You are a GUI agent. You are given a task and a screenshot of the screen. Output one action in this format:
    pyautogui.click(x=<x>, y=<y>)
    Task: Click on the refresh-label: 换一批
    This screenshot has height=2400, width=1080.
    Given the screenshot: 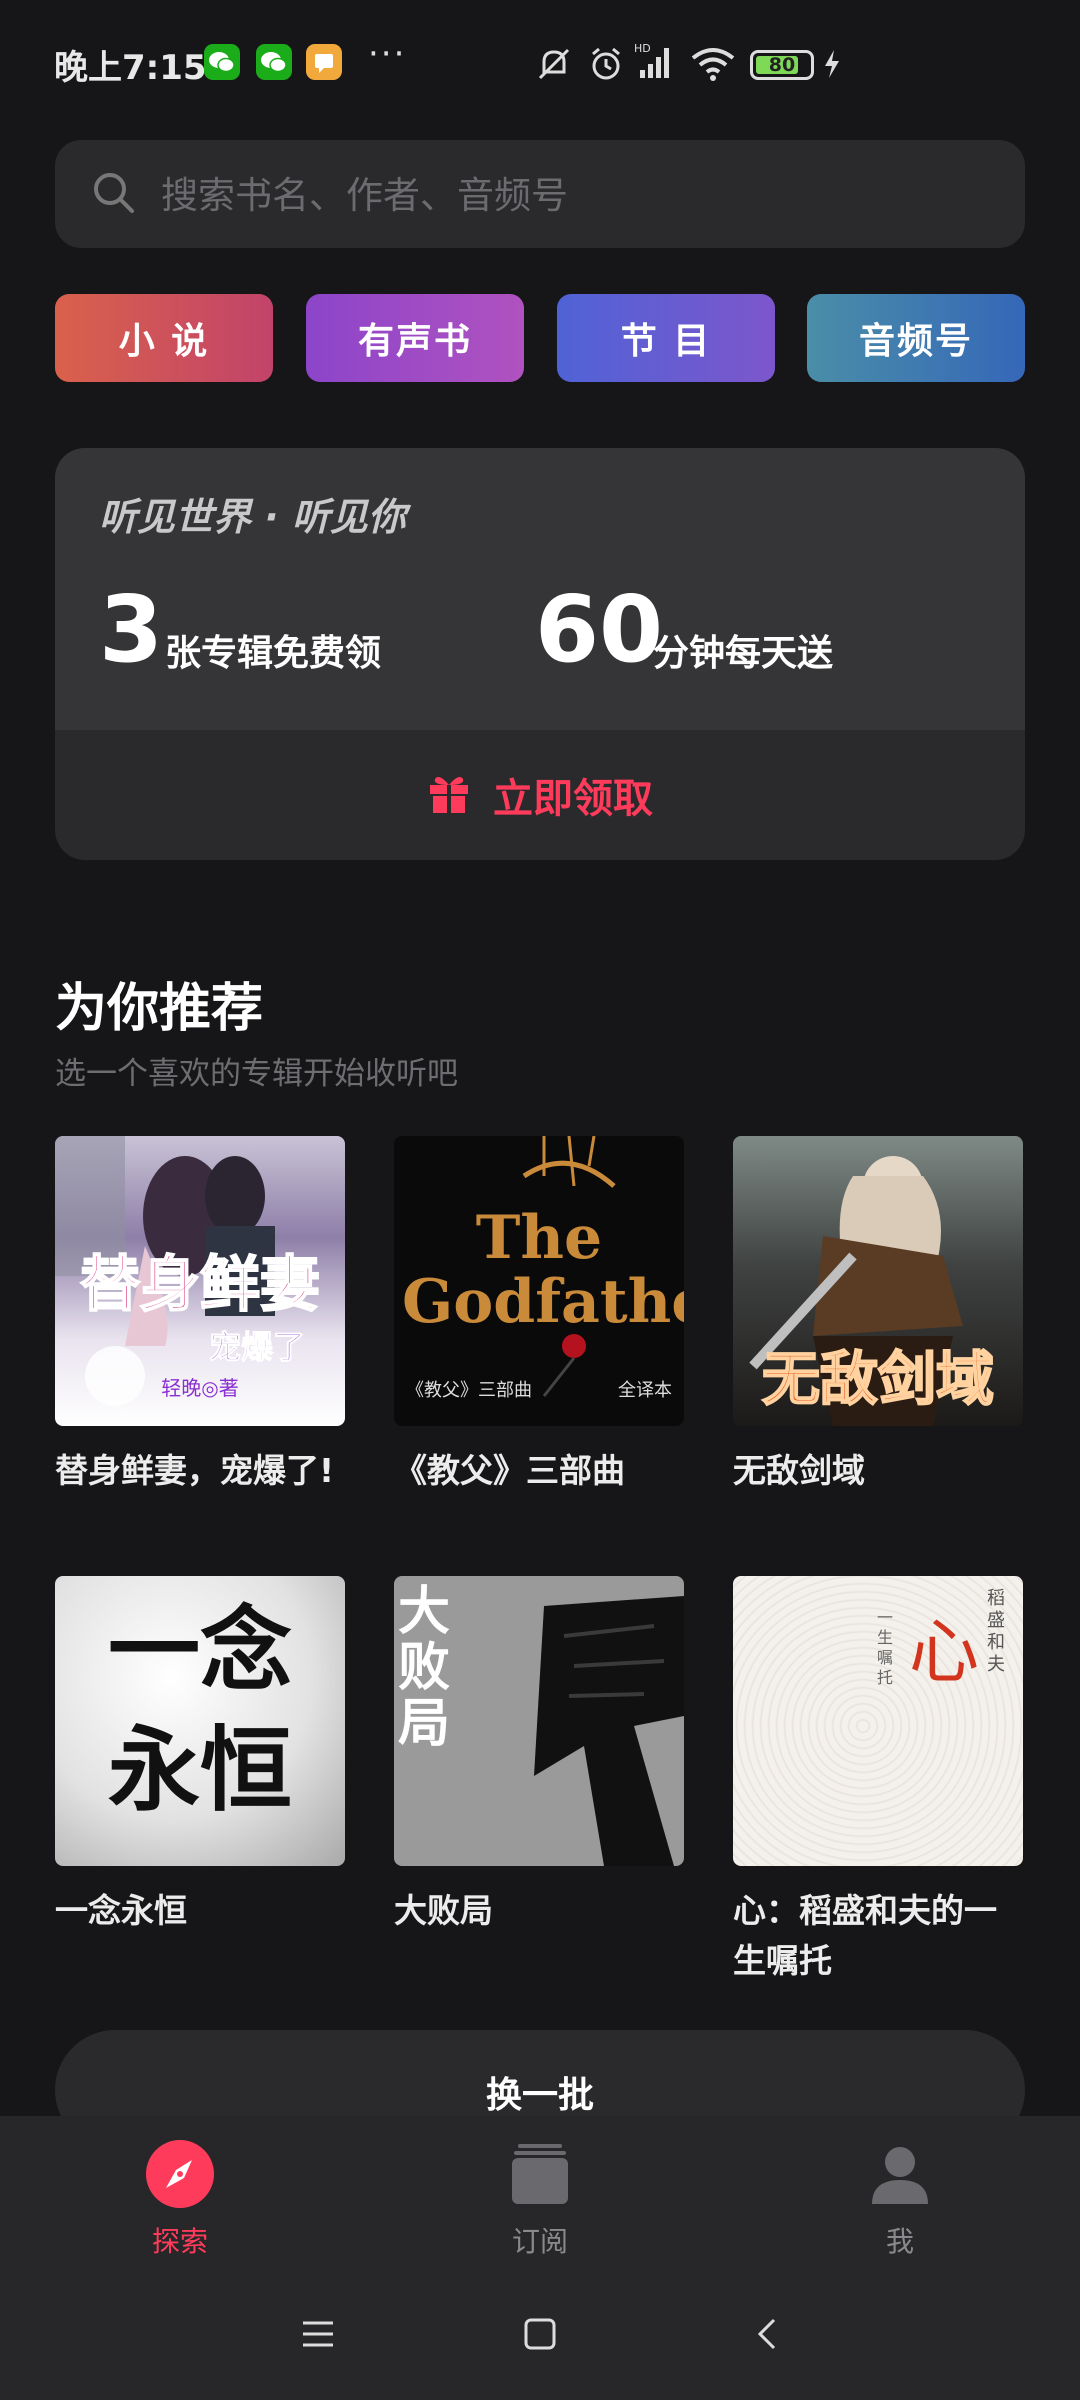 What is the action you would take?
    pyautogui.click(x=539, y=2095)
    